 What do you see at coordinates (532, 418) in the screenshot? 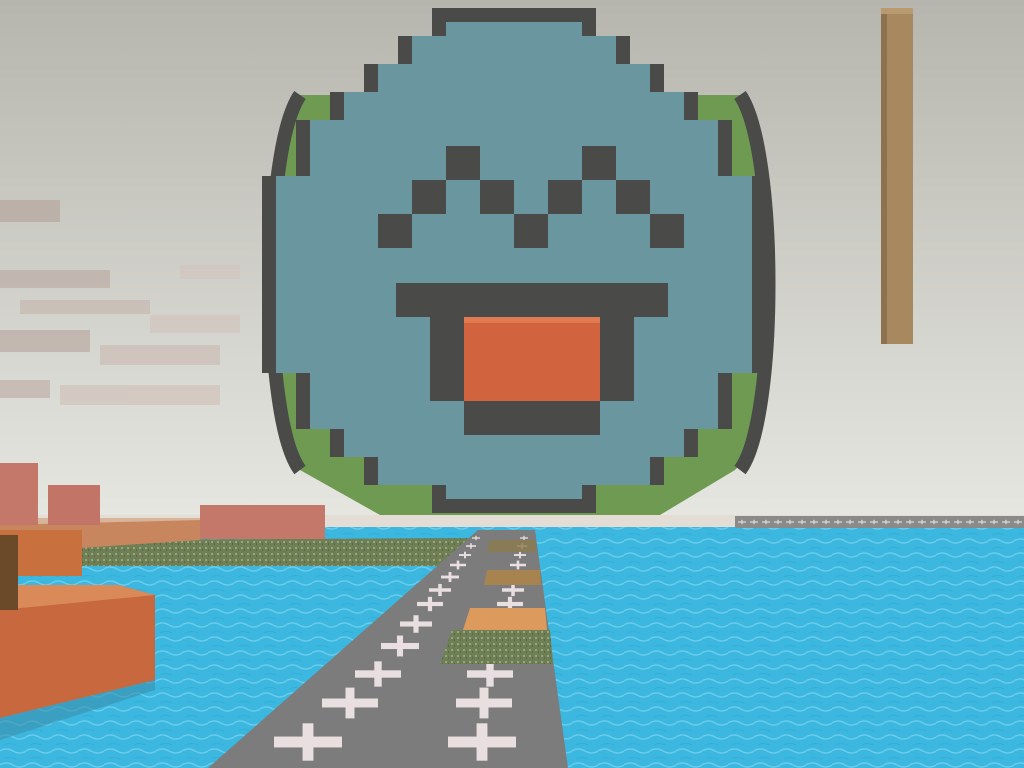
I see `mouth-bottom` at bounding box center [532, 418].